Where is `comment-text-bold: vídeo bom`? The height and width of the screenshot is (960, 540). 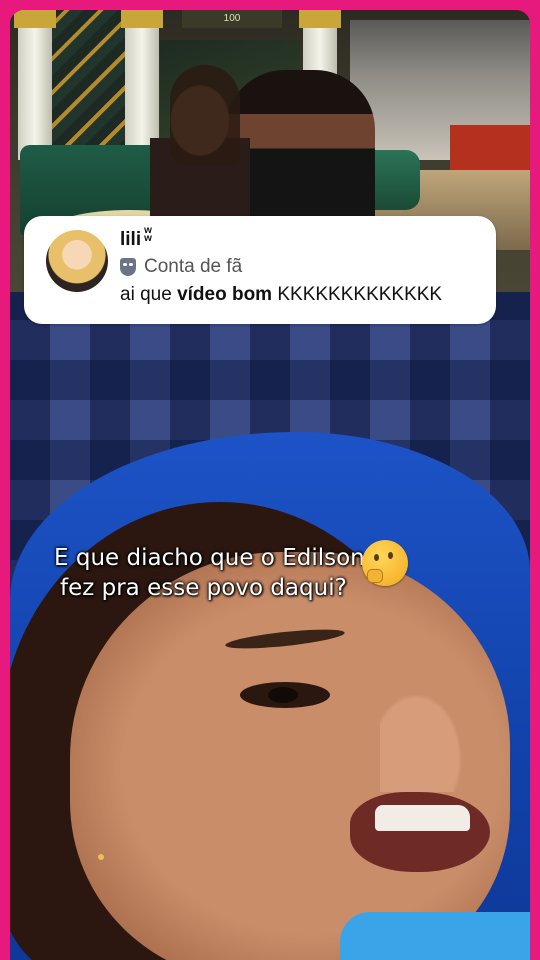
comment-text-bold: vídeo bom is located at coordinates (225, 294).